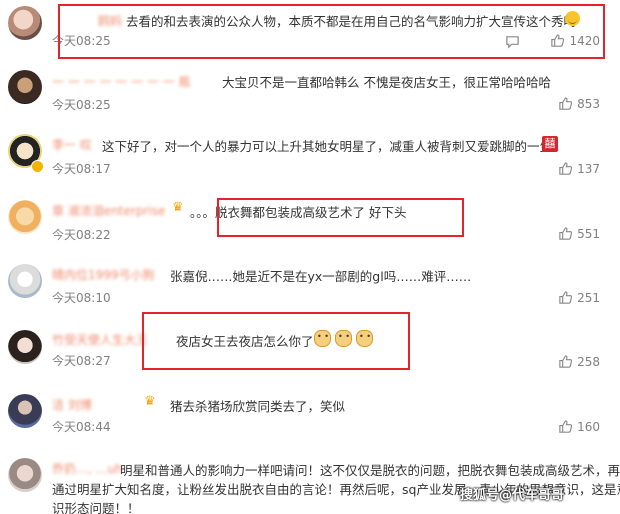  I want to click on like-count: 853, so click(588, 103).